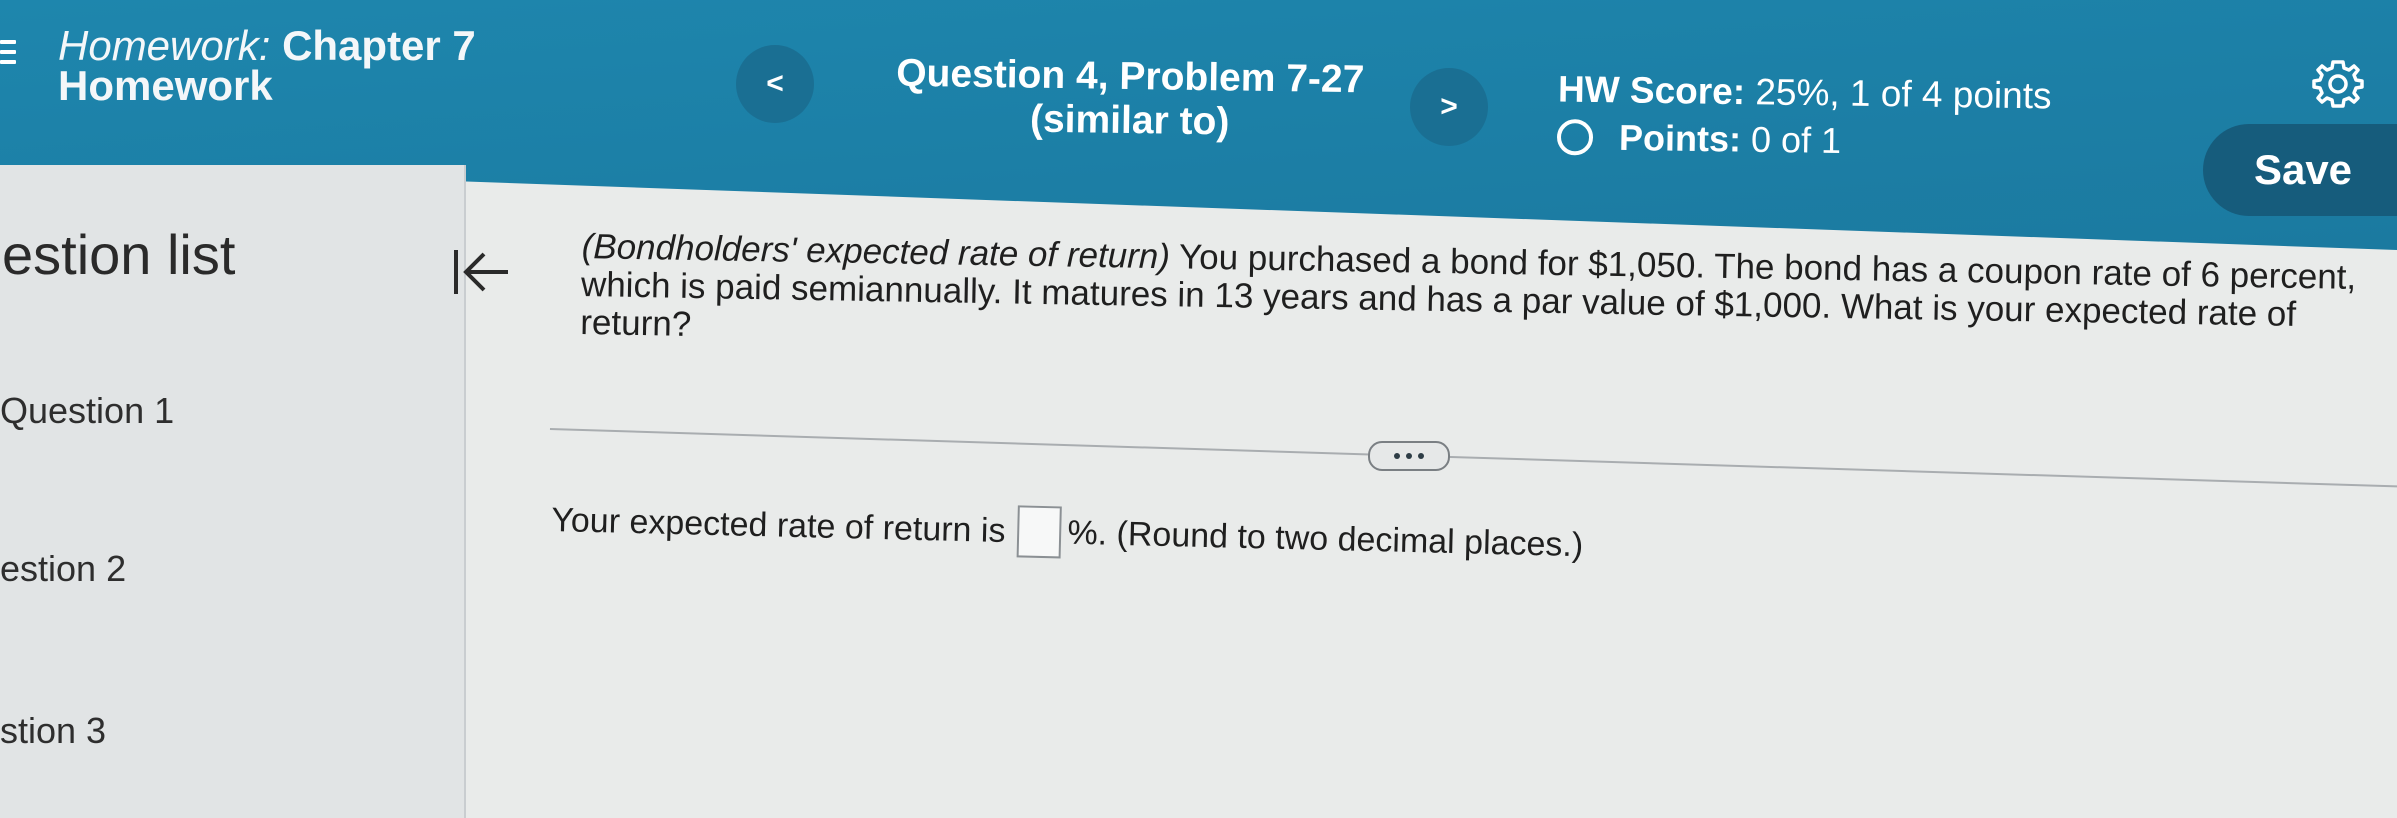 This screenshot has height=818, width=2397. What do you see at coordinates (1903, 94) in the screenshot?
I see `hw-score-value: 25%, 1 of 4 points` at bounding box center [1903, 94].